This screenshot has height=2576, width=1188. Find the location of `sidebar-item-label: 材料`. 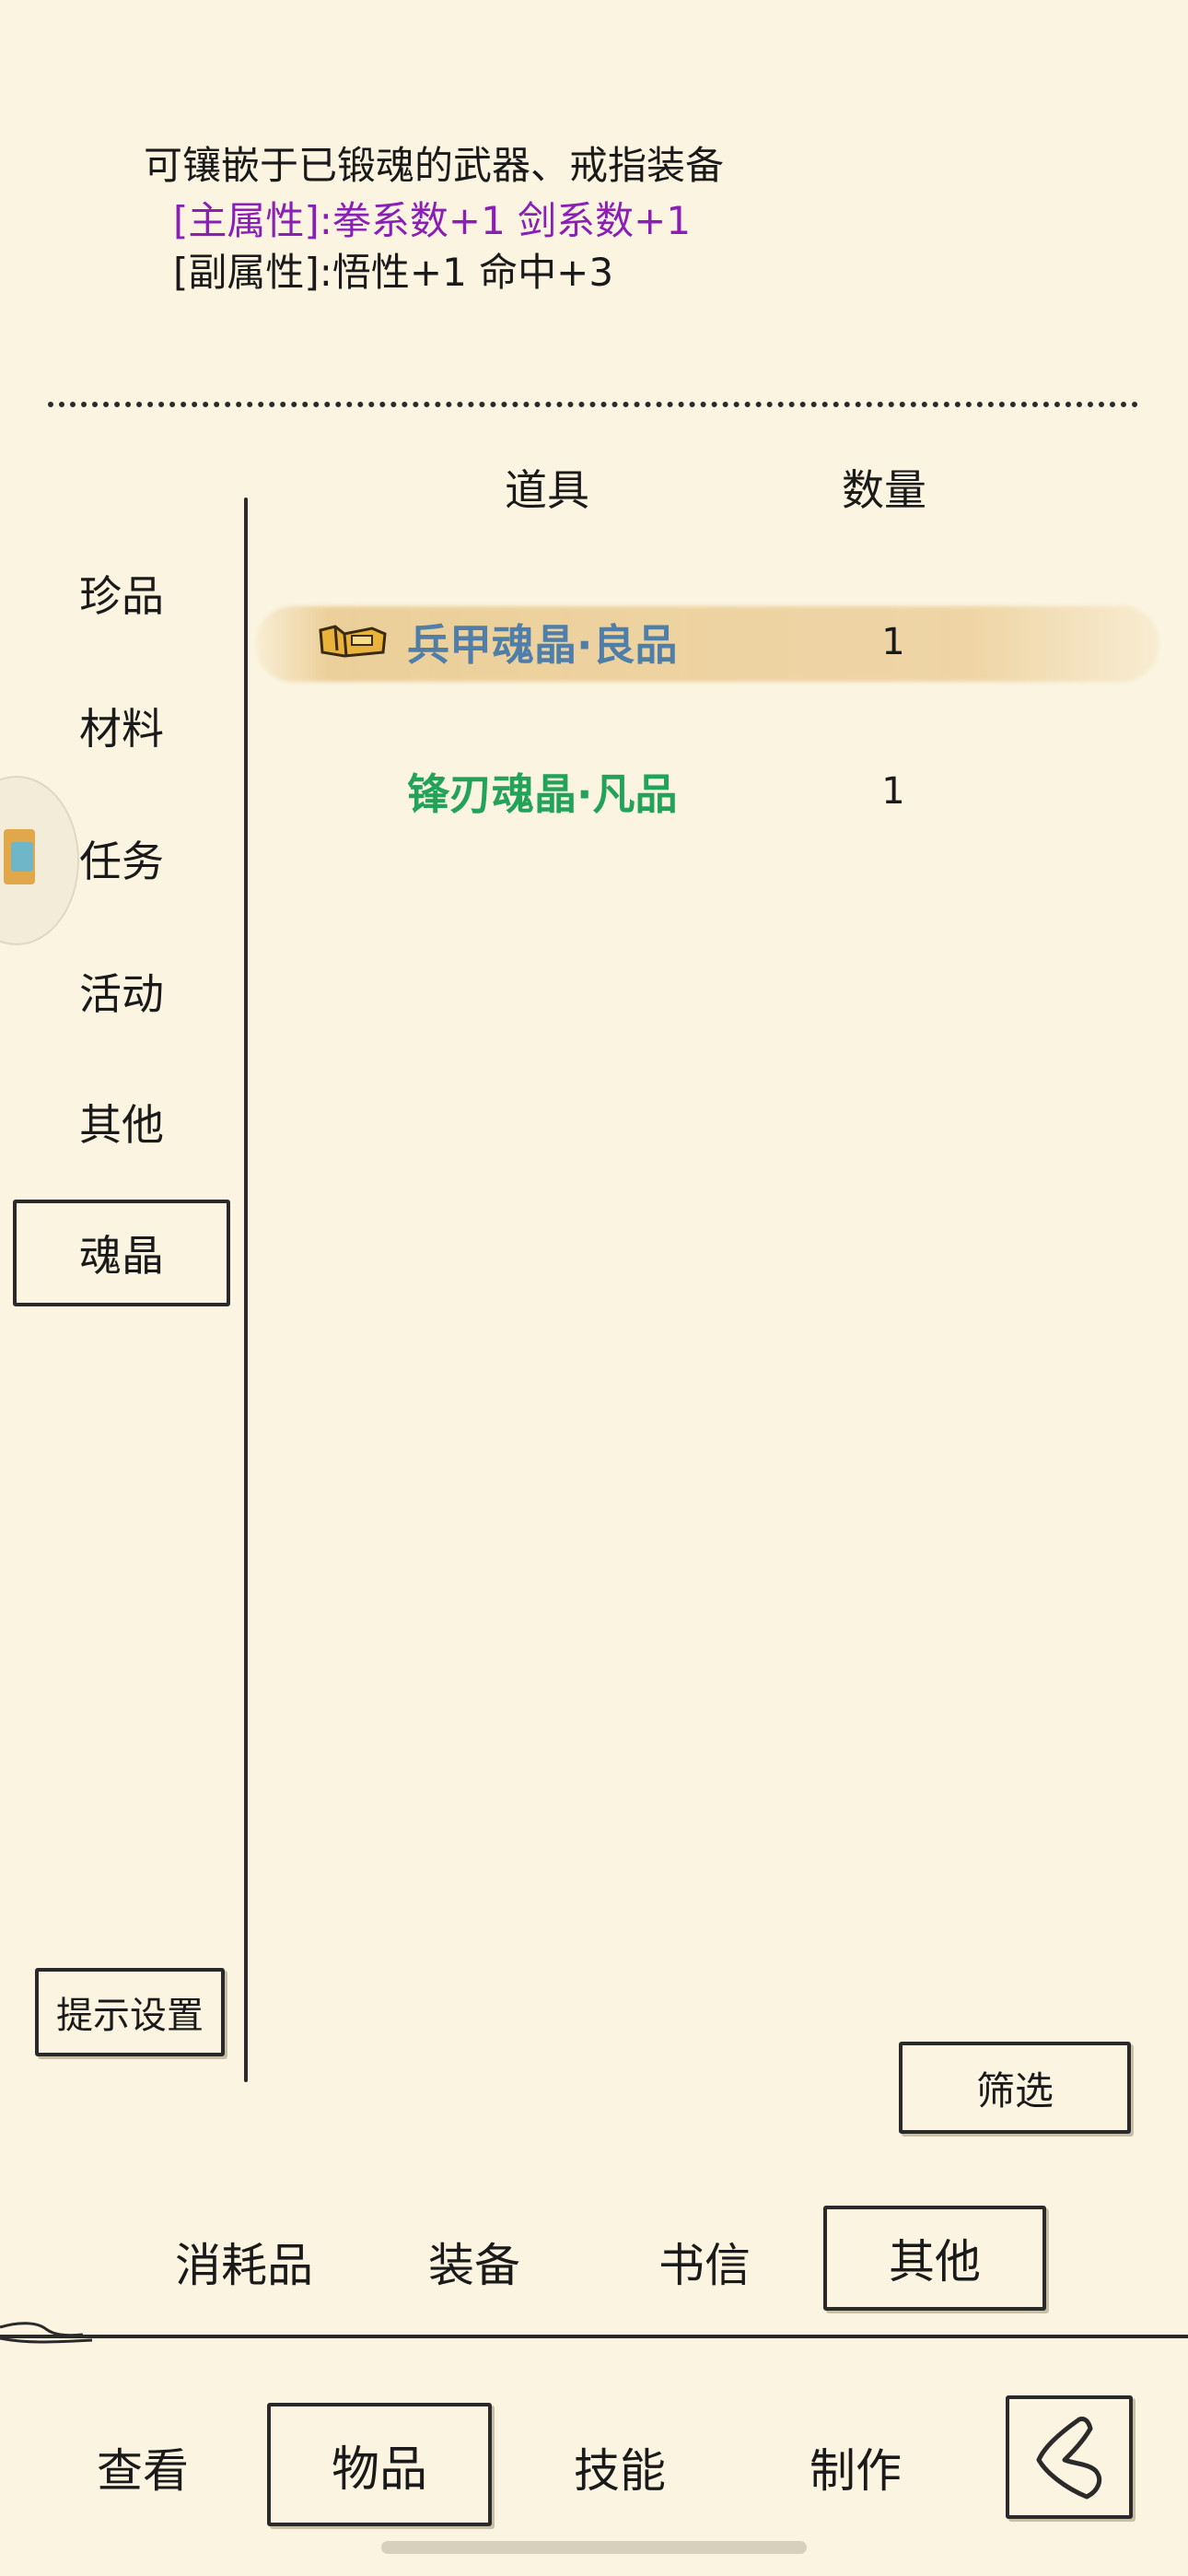

sidebar-item-label: 材料 is located at coordinates (121, 729).